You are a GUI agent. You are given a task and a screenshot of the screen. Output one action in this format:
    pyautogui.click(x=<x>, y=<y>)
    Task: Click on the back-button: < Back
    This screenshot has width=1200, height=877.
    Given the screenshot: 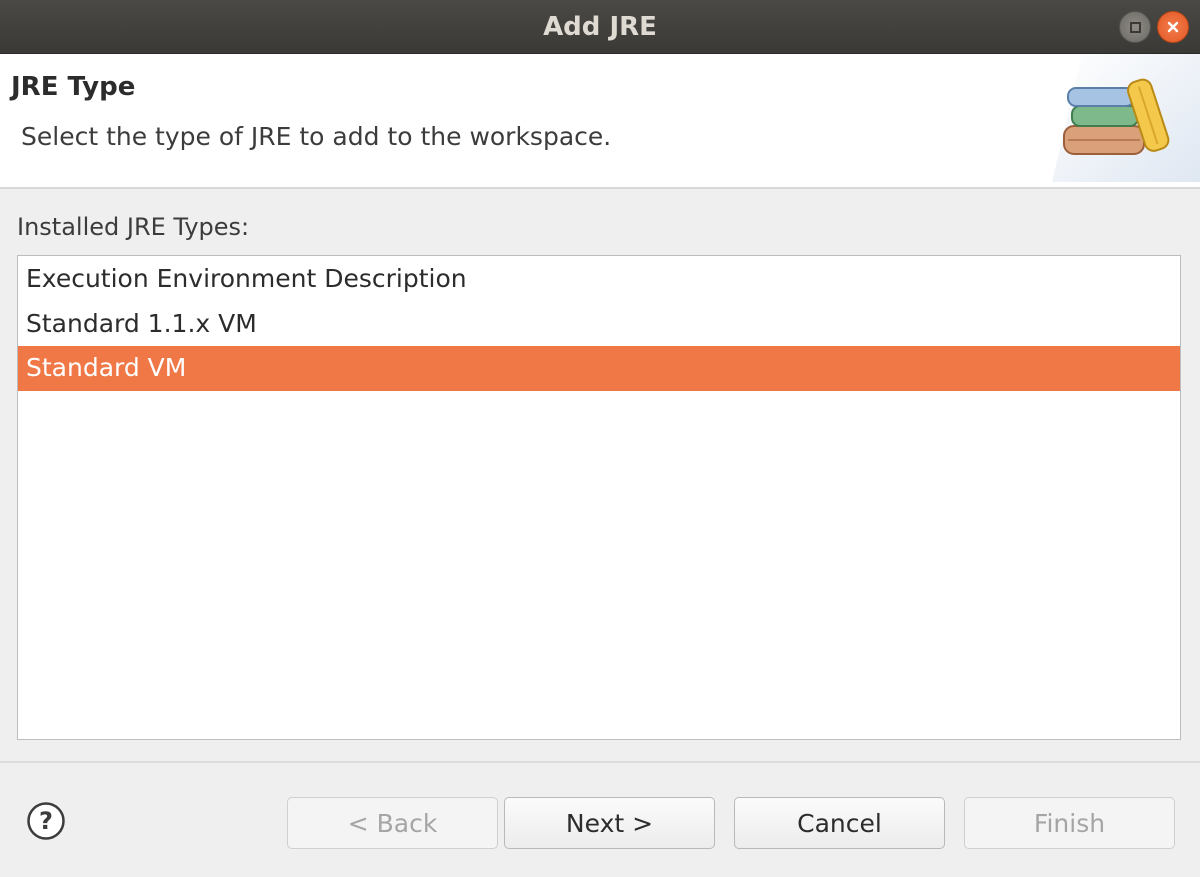 What is the action you would take?
    pyautogui.click(x=392, y=823)
    